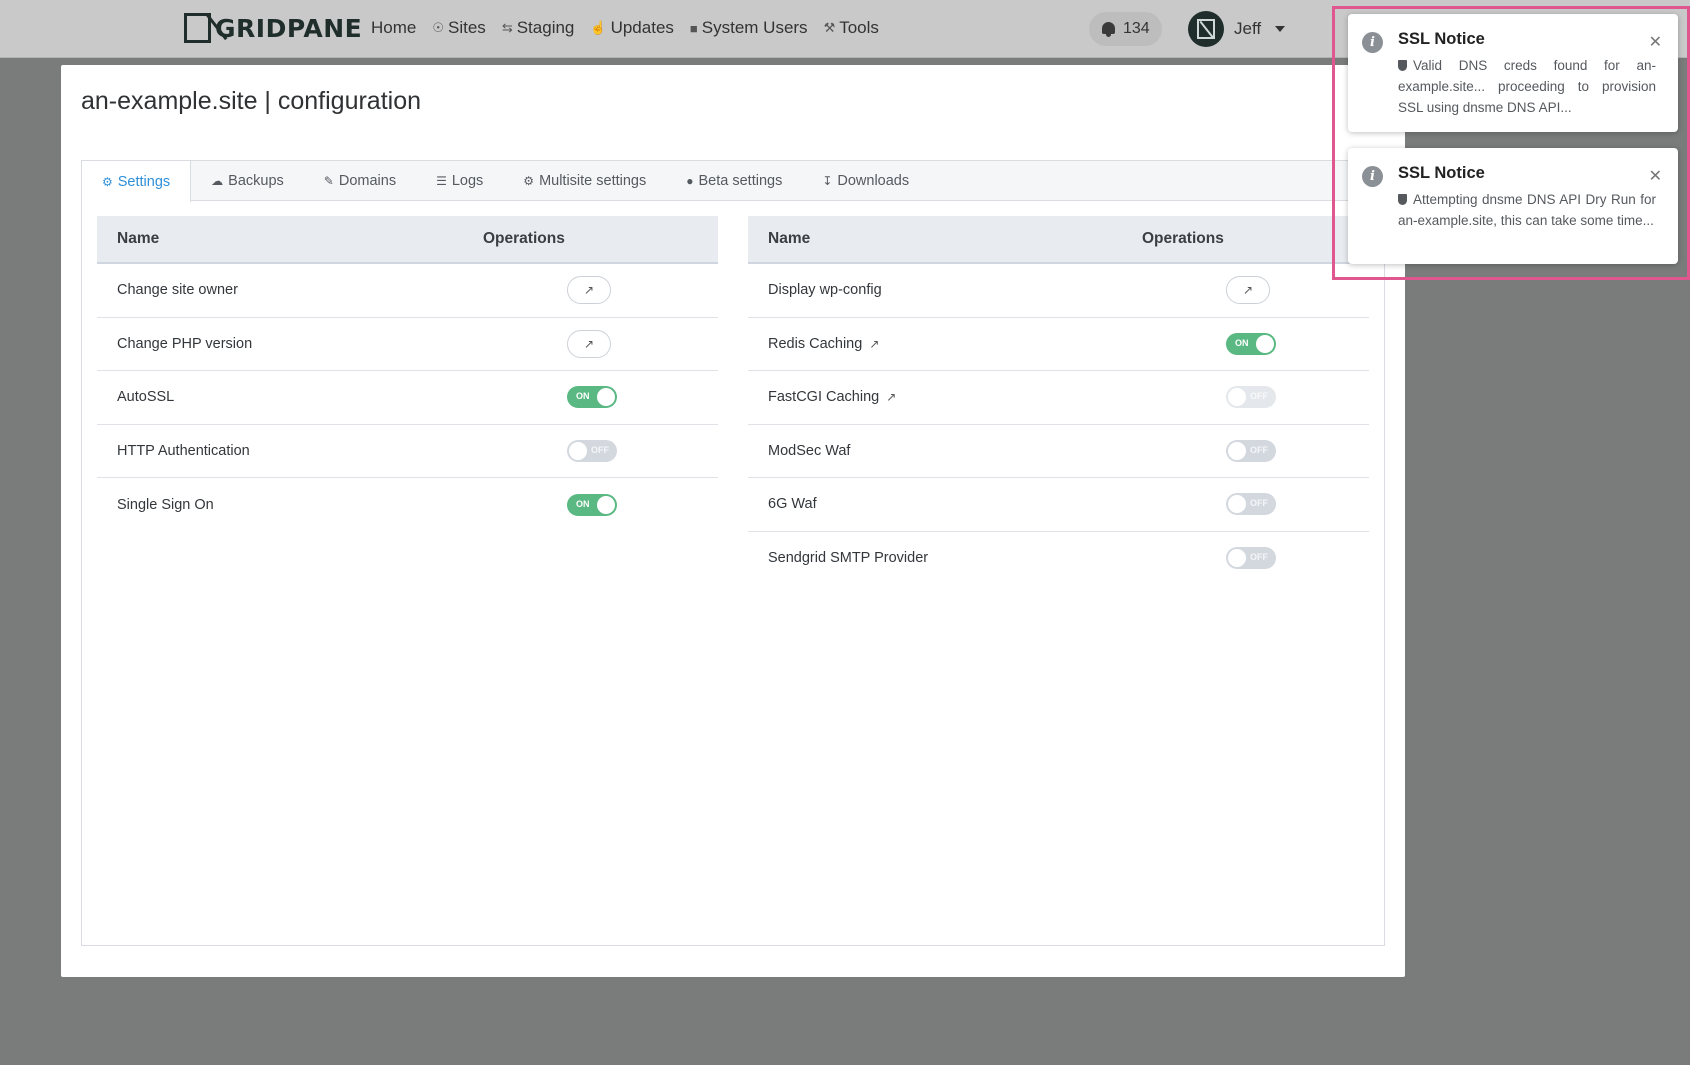 The height and width of the screenshot is (1065, 1690). I want to click on caret-down-icon, so click(1280, 29).